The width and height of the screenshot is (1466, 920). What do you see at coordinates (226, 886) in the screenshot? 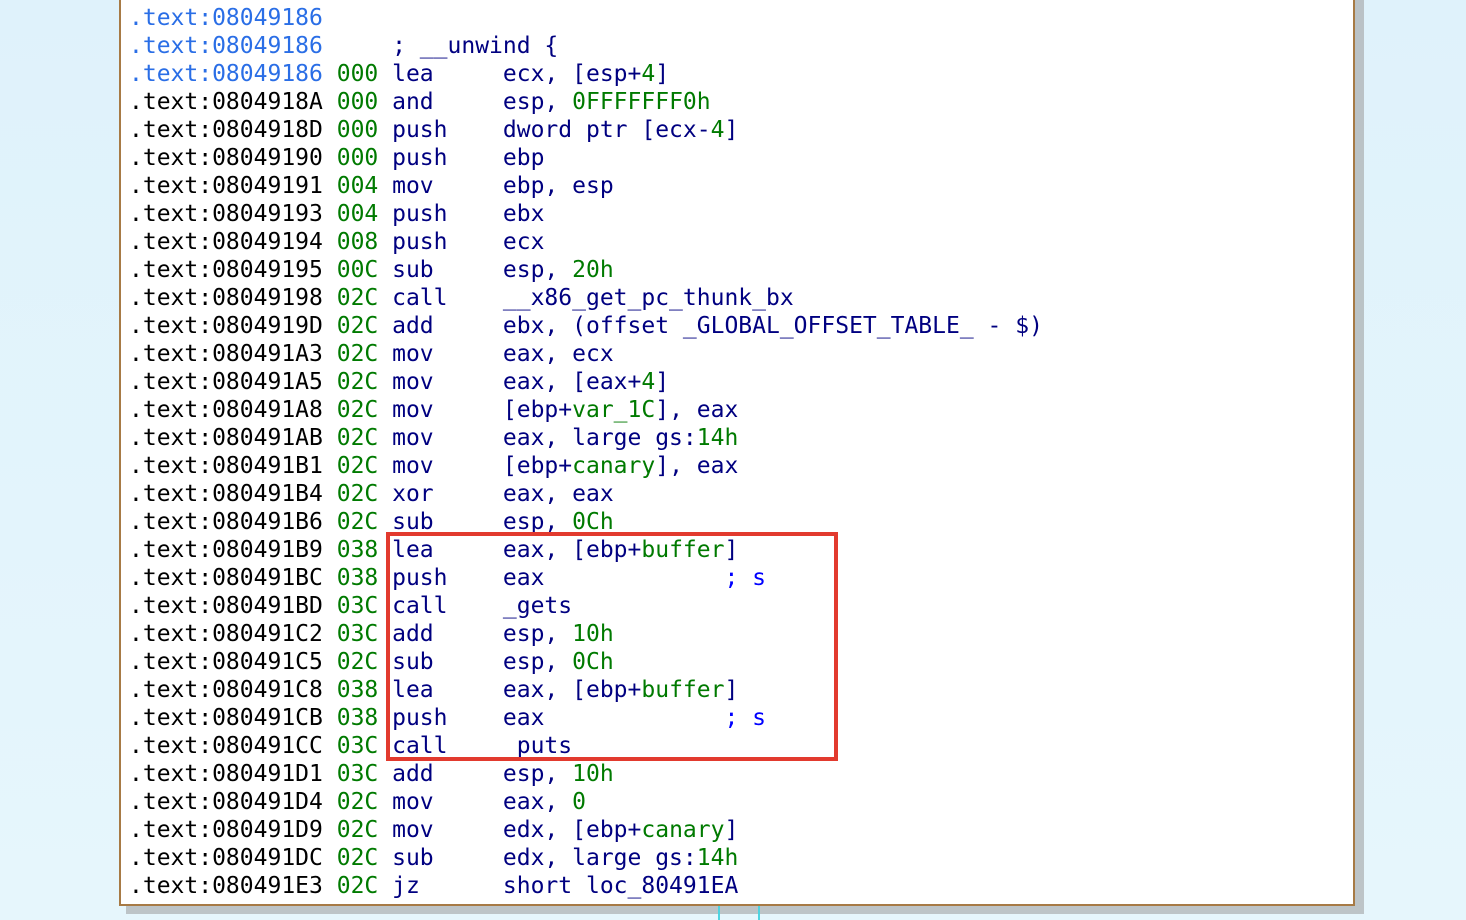
I see `address-label: .text:080491E3` at bounding box center [226, 886].